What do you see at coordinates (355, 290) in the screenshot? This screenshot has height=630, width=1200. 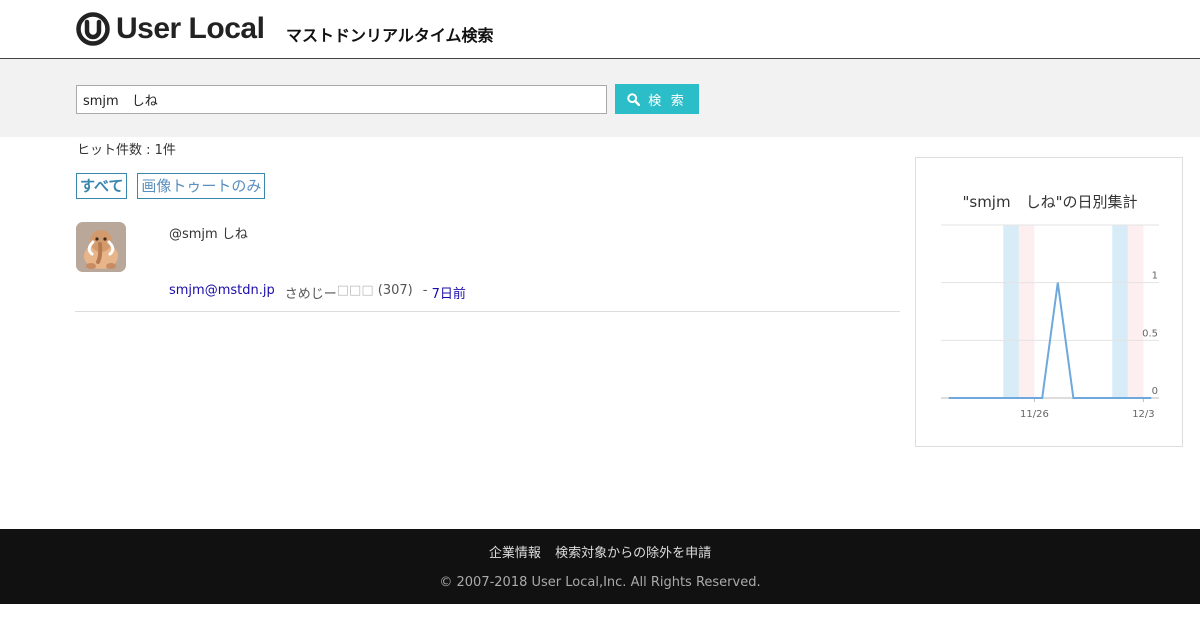 I see `display-name-glyphs: □□□` at bounding box center [355, 290].